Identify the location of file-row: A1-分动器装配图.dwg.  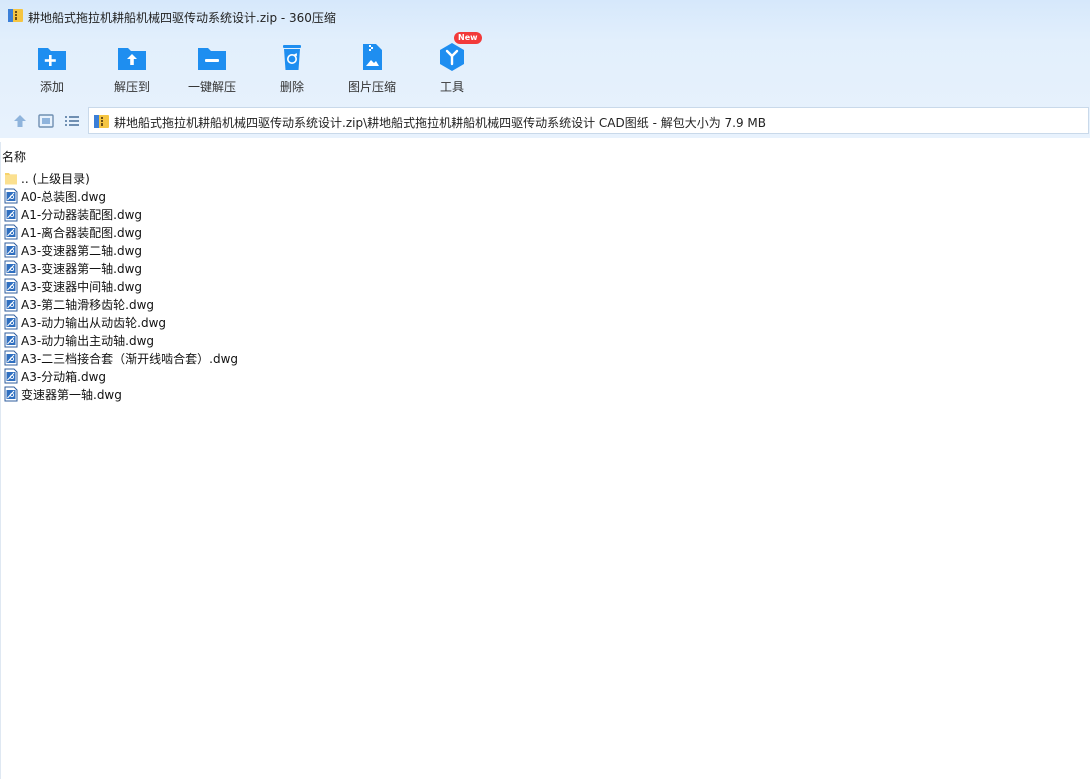
(545, 214).